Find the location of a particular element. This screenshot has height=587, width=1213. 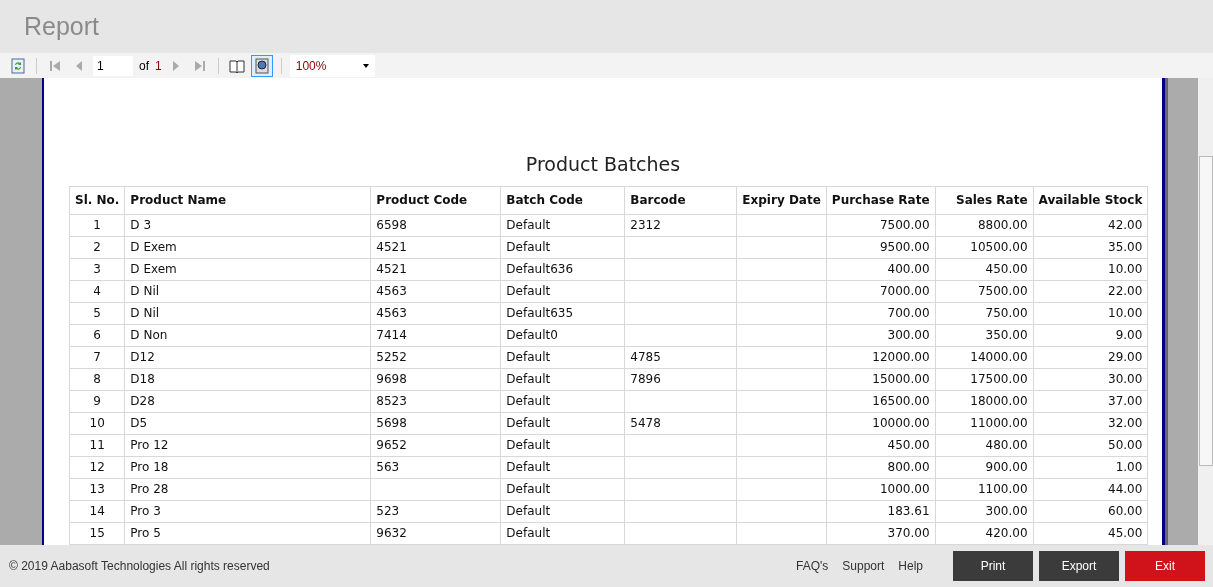

table-cell: 6598 is located at coordinates (435, 225).